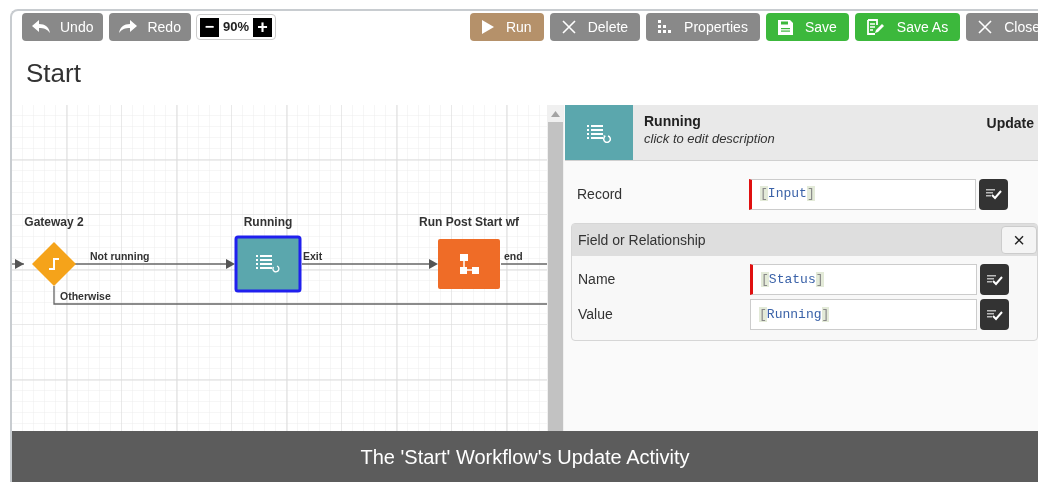  I want to click on play-icon, so click(487, 27).